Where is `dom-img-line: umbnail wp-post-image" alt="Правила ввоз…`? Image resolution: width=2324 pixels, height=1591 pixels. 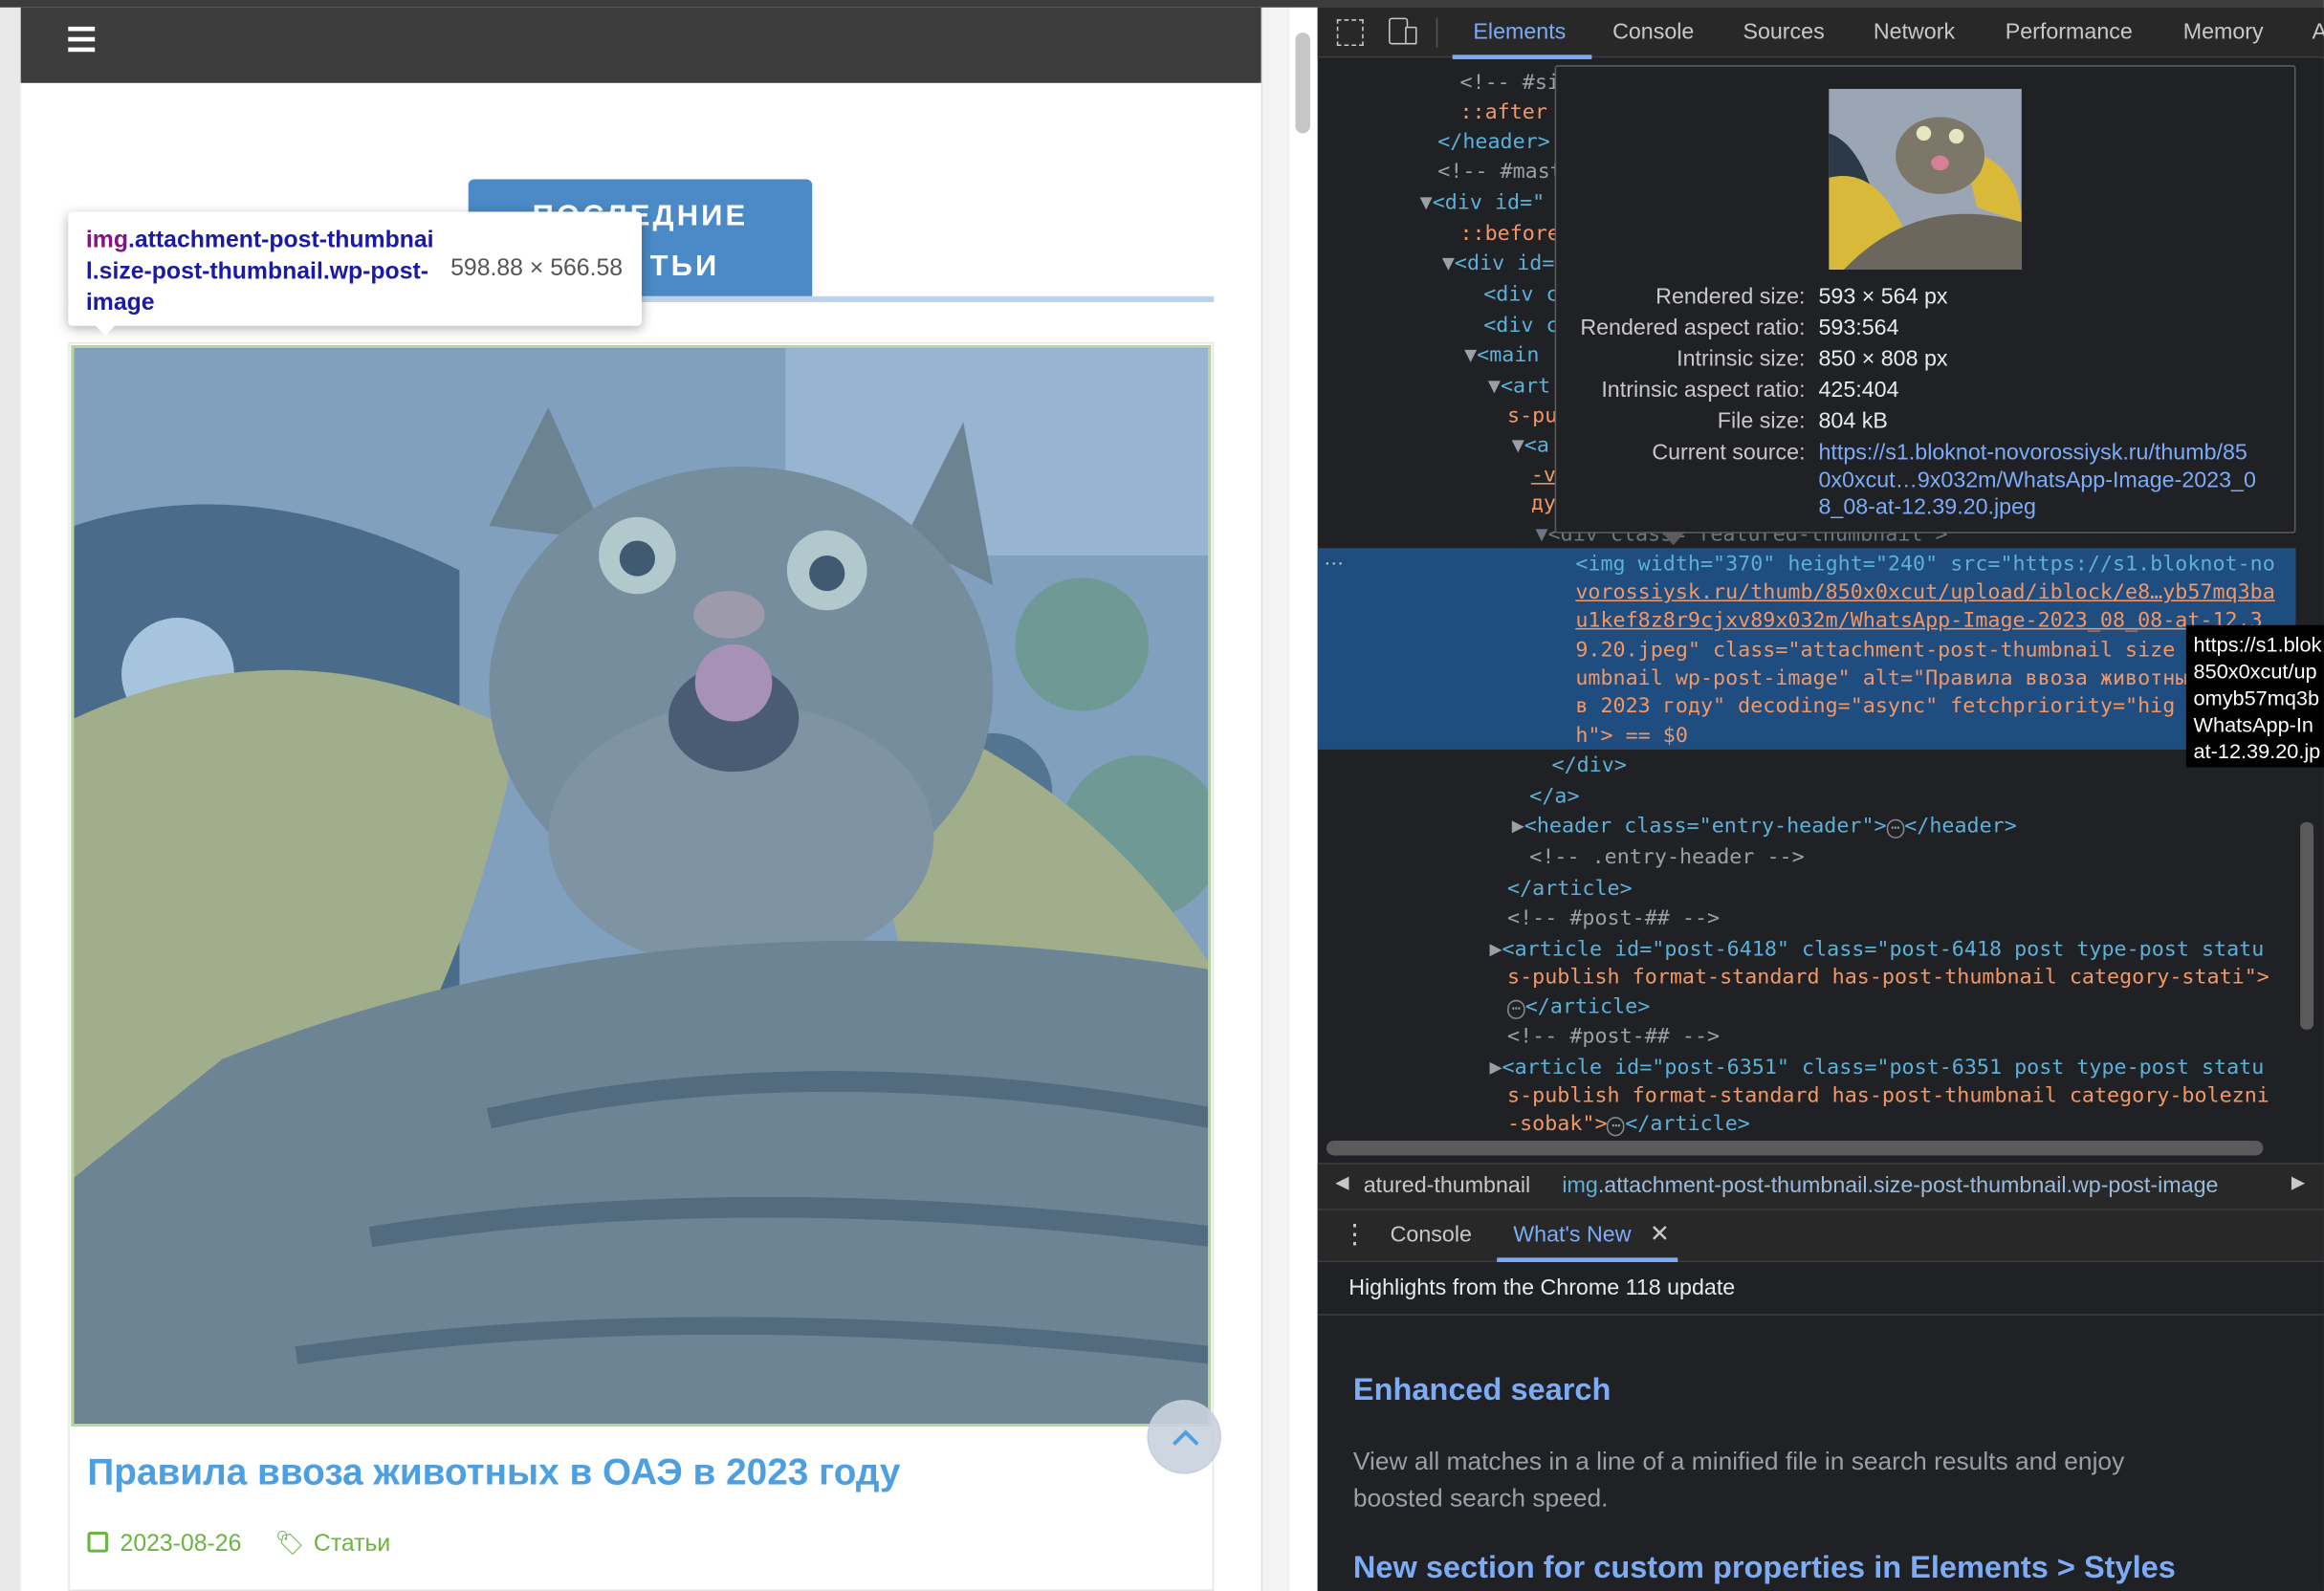
dom-img-line: umbnail wp-post-image" alt="Правила ввоз… is located at coordinates (1881, 678).